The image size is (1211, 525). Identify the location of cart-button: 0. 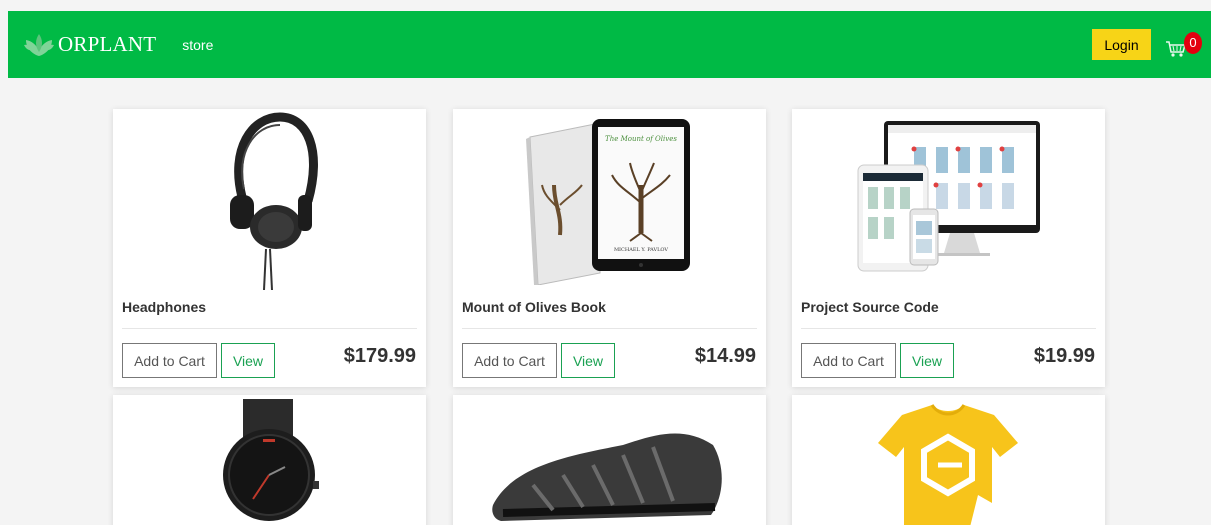
(1183, 45).